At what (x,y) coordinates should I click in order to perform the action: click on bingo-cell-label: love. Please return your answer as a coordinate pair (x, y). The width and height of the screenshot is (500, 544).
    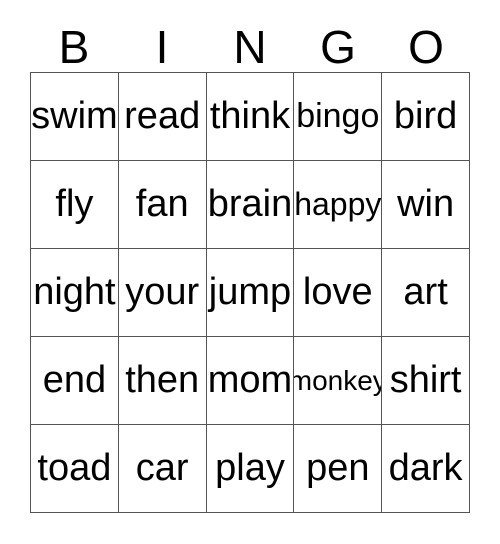
    Looking at the image, I should click on (337, 291).